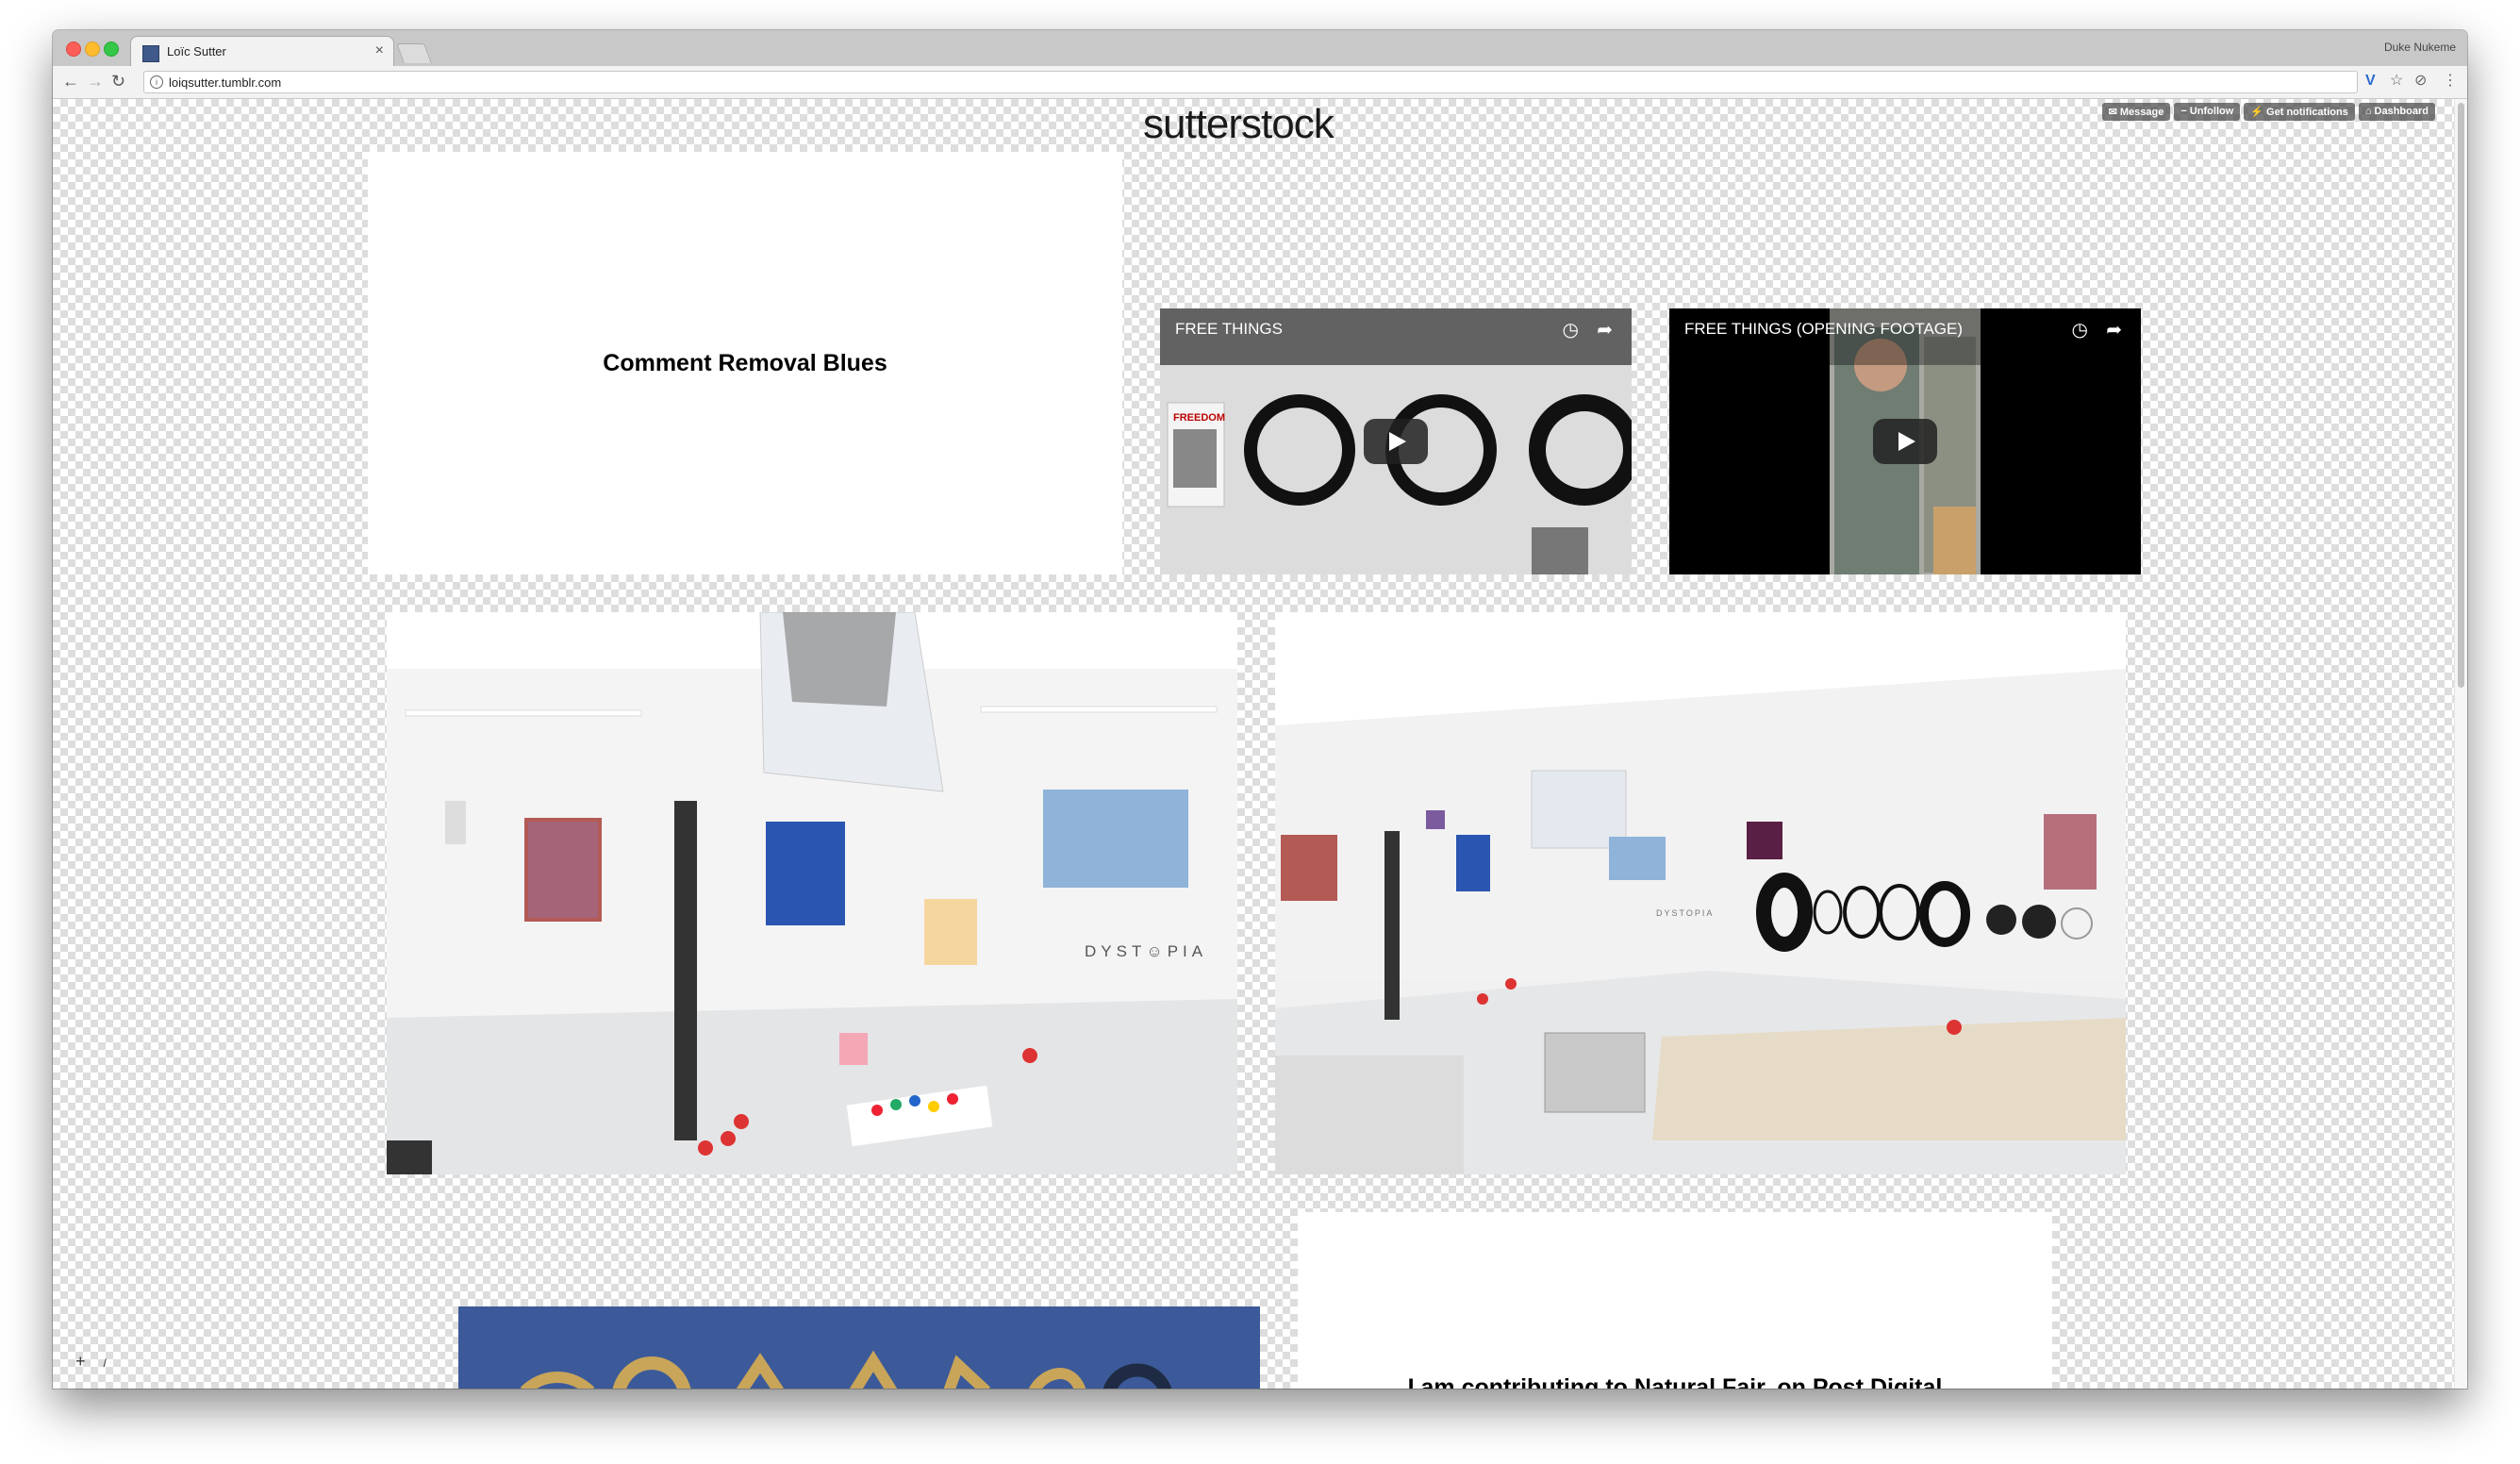 The width and height of the screenshot is (2520, 1464). Describe the element at coordinates (2370, 81) in the screenshot. I see `vivaldi-extension-icon: V` at that location.